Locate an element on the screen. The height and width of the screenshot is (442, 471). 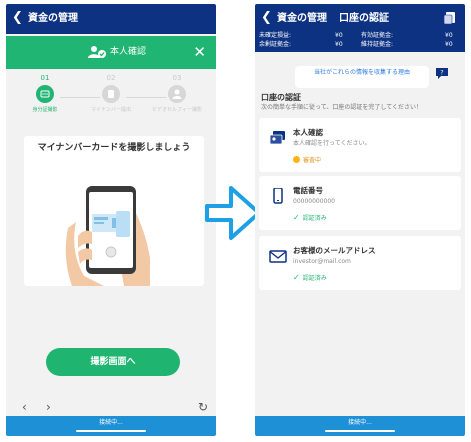
balance-label: 維持証拠金: is located at coordinates (377, 44).